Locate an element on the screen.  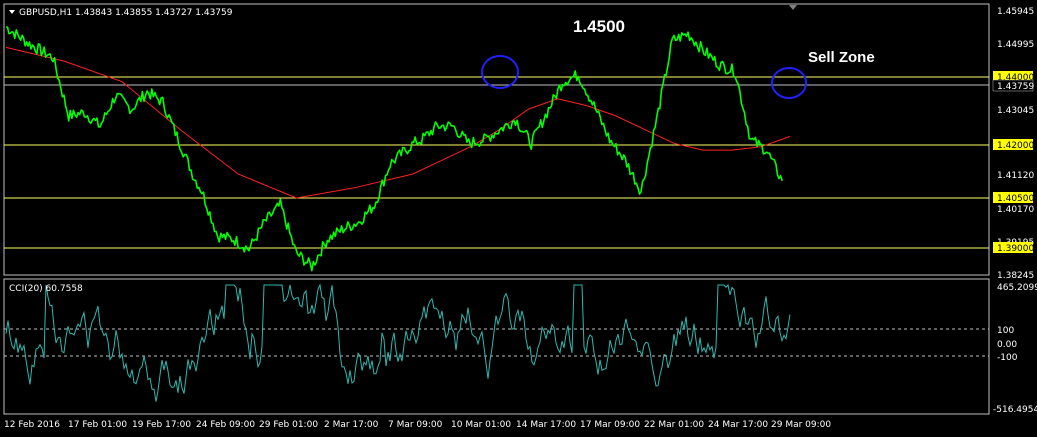
level-price-label: 1.40500 is located at coordinates (1015, 199).